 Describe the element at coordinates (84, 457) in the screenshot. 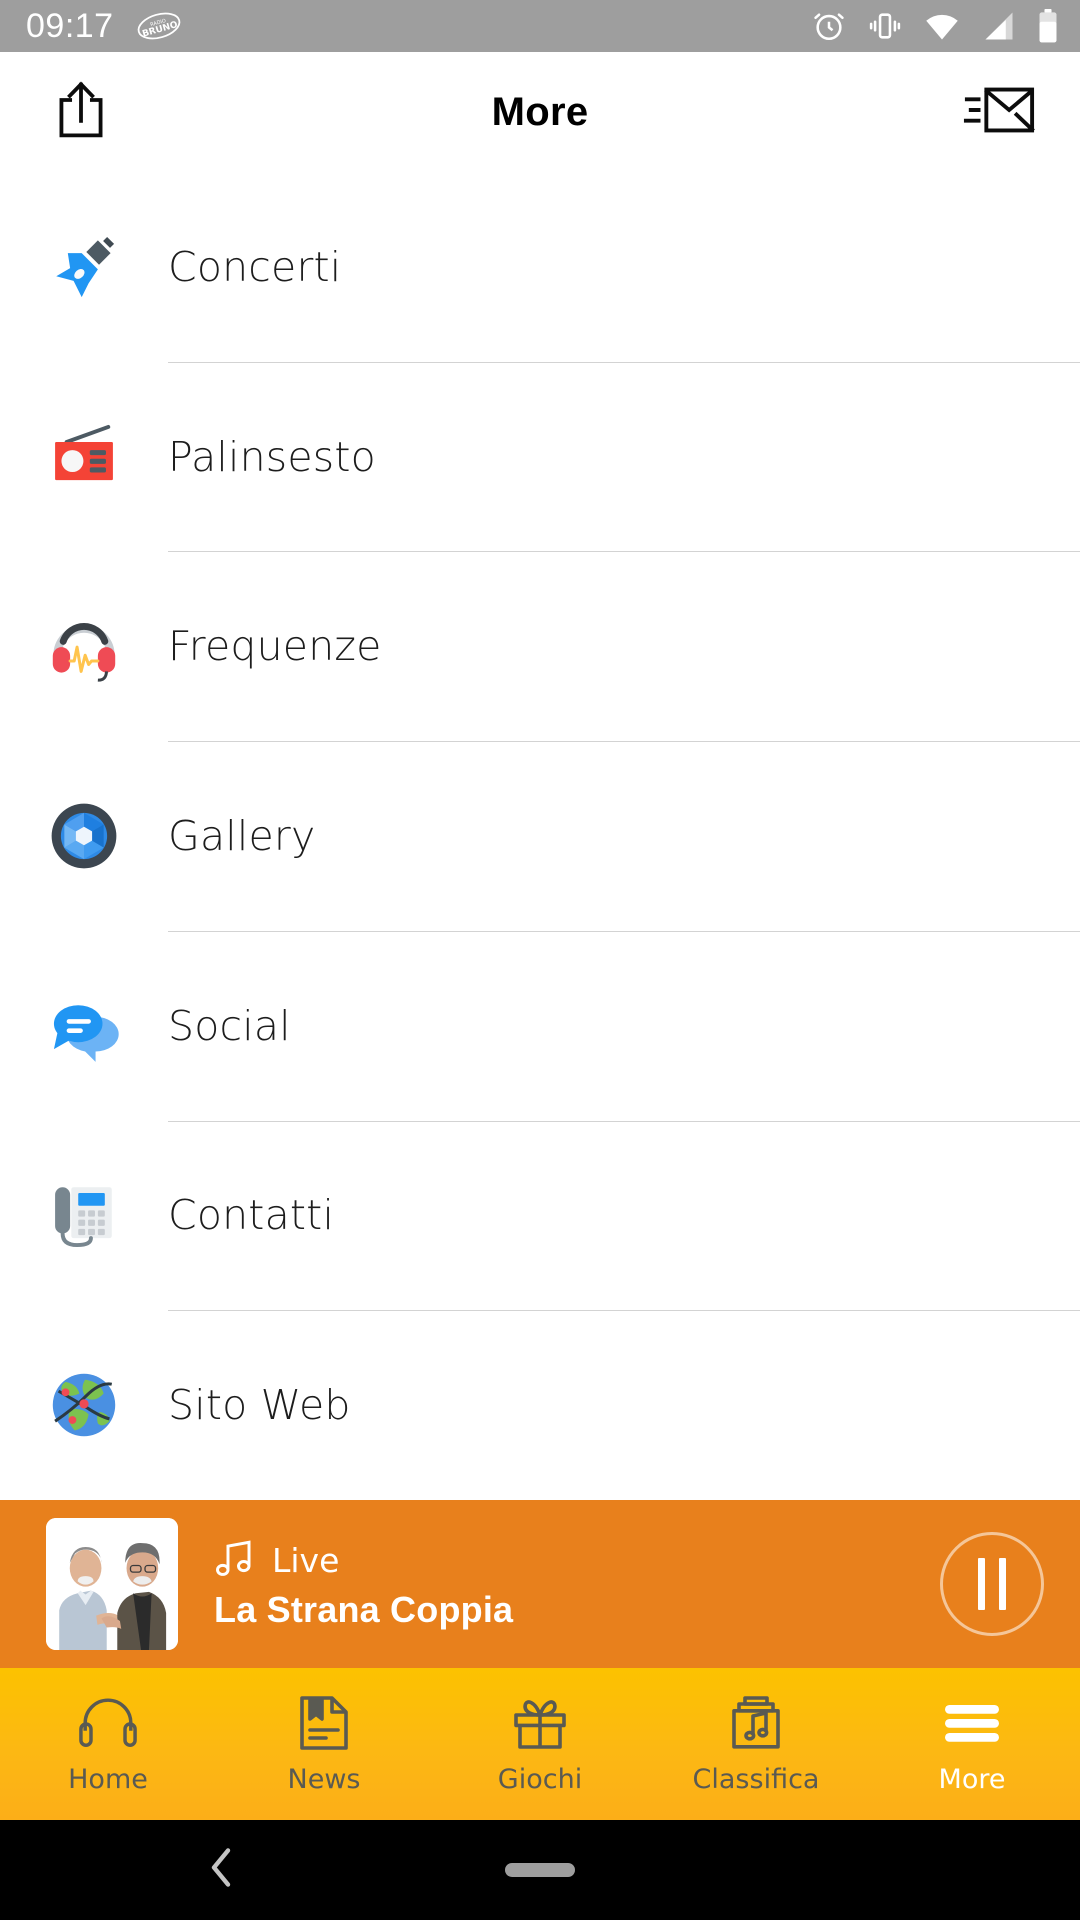

I see `radio-icon` at that location.